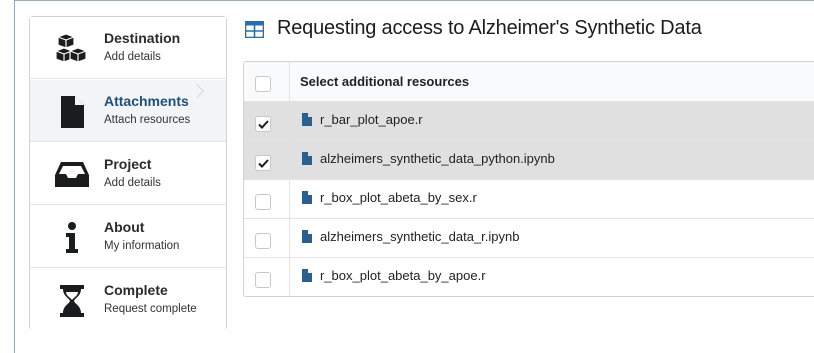 The width and height of the screenshot is (814, 353). I want to click on table-row: r_box_plot_abeta_by_apoe.r, so click(529, 277).